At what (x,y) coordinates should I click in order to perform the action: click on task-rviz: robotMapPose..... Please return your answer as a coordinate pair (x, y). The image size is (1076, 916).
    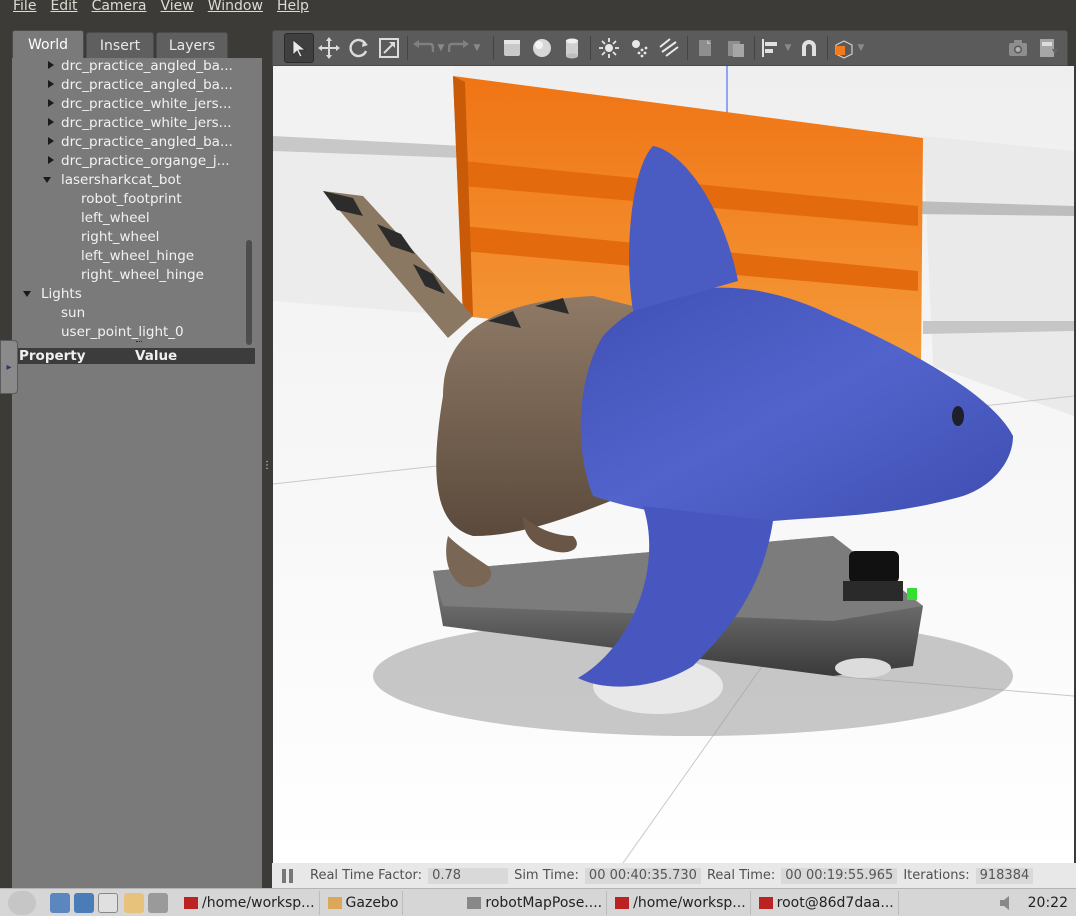
    Looking at the image, I should click on (535, 902).